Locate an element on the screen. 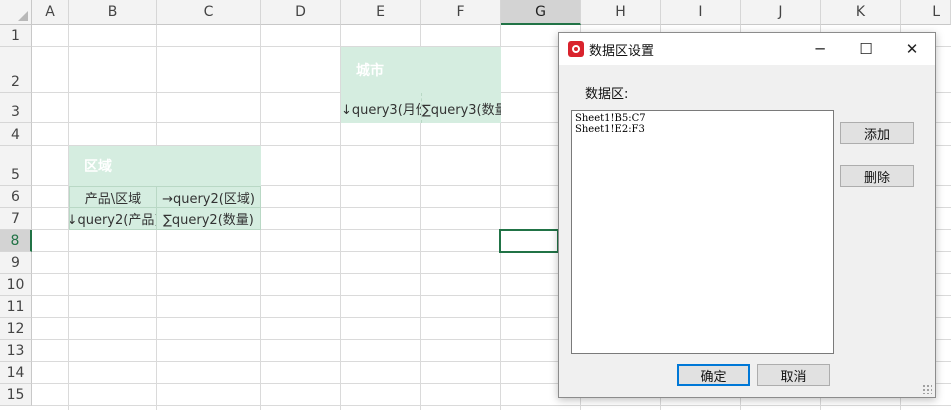 The height and width of the screenshot is (410, 951). column-header-h: H is located at coordinates (621, 12).